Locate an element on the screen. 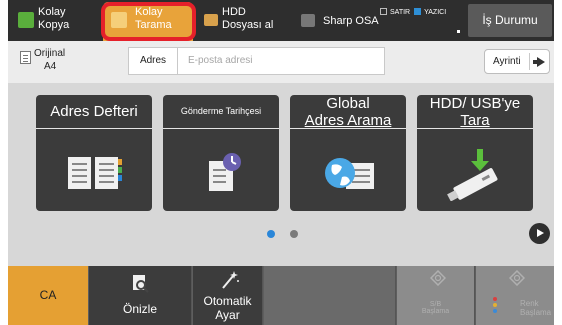 This screenshot has height=325, width=562. card-title: Gönderme Tarihçesi is located at coordinates (221, 112).